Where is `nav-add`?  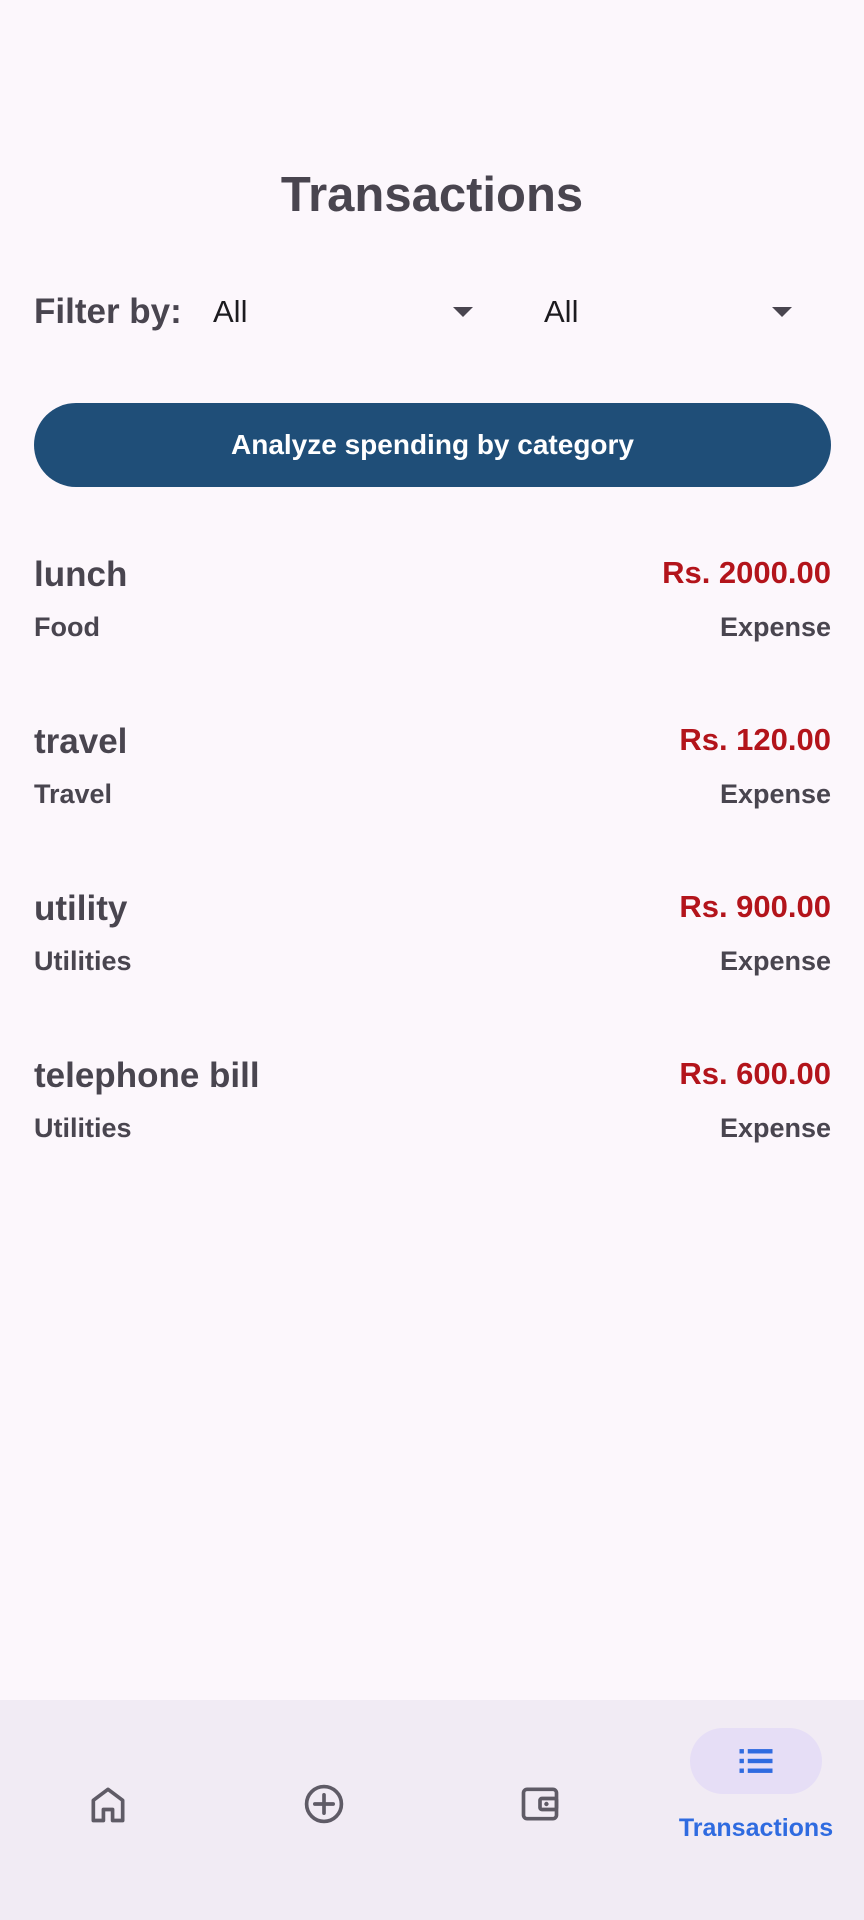 nav-add is located at coordinates (324, 1810).